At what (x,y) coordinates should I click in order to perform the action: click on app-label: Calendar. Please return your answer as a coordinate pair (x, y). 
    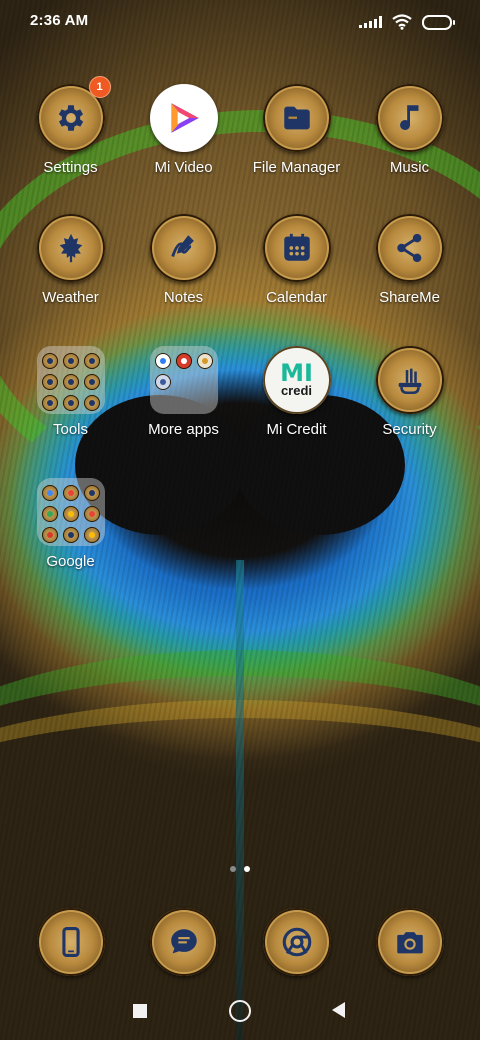
    Looking at the image, I should click on (296, 297).